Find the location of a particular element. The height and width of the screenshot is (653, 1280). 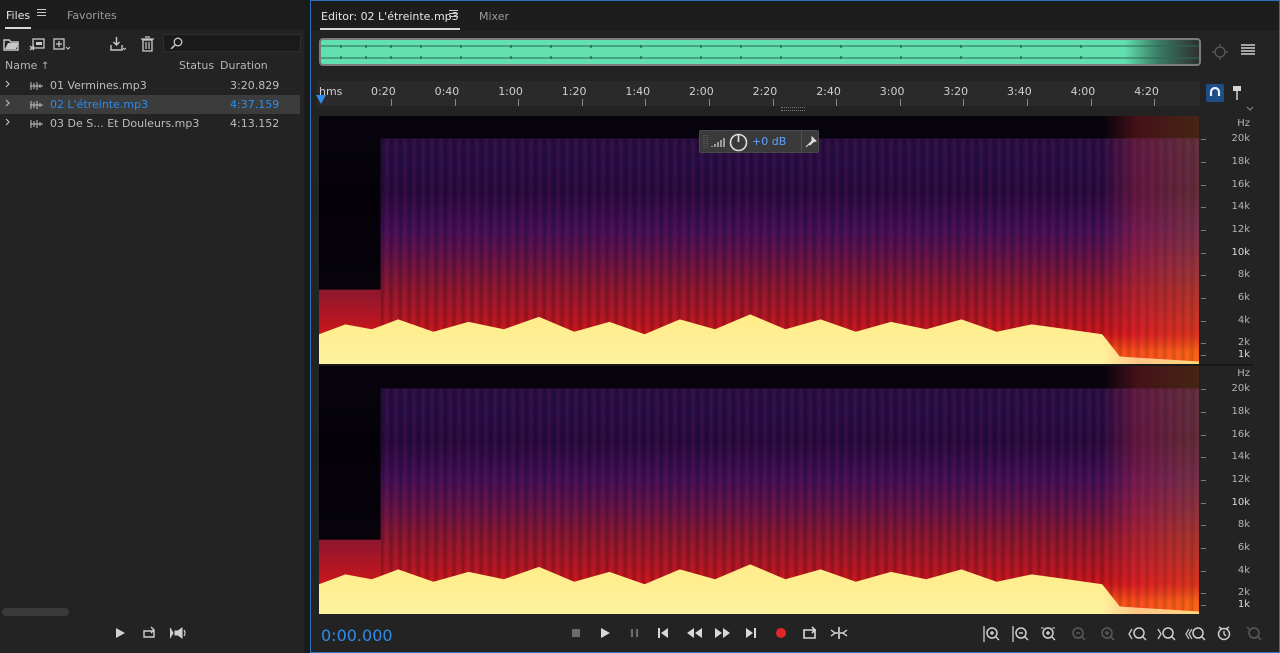

zoom-time-disabled-icon is located at coordinates (1254, 634).